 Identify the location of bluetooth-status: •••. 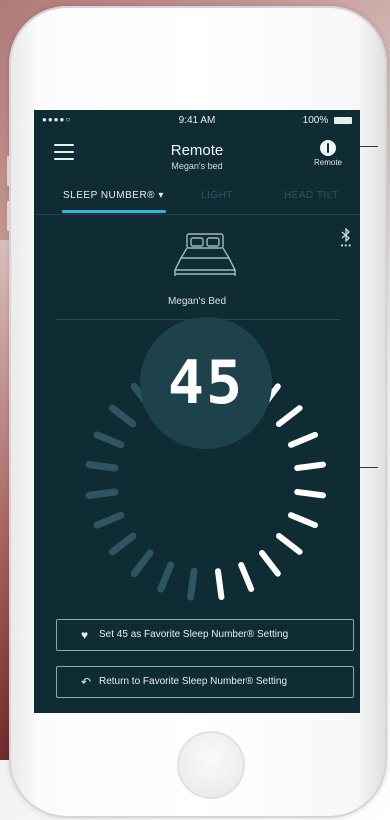
(346, 238).